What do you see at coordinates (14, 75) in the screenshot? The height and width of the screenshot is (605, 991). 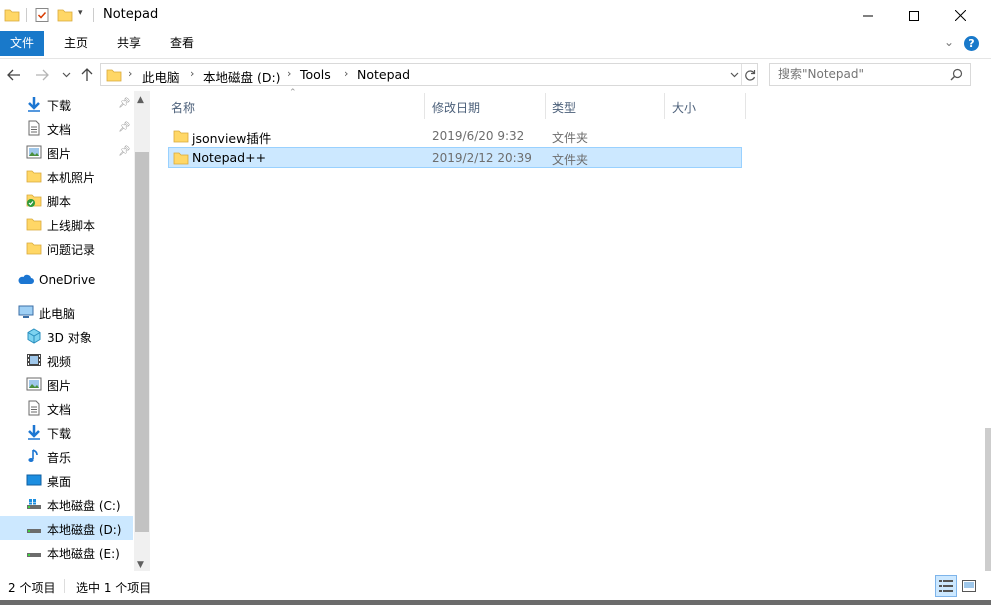 I see `back-button` at bounding box center [14, 75].